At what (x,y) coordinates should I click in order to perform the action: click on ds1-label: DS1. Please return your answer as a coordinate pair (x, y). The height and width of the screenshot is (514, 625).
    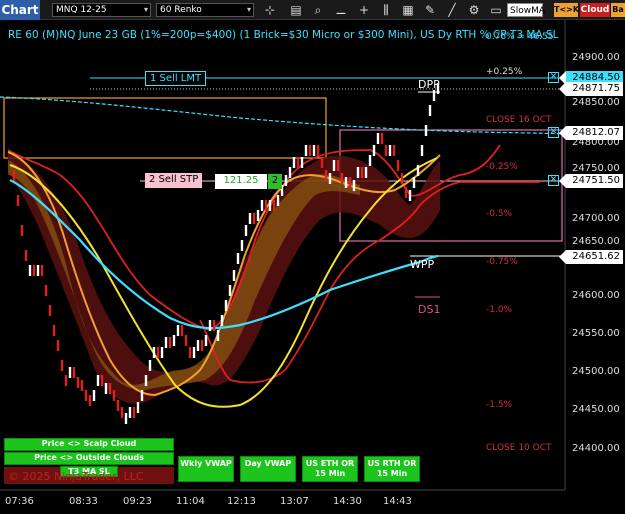
    Looking at the image, I should click on (429, 309).